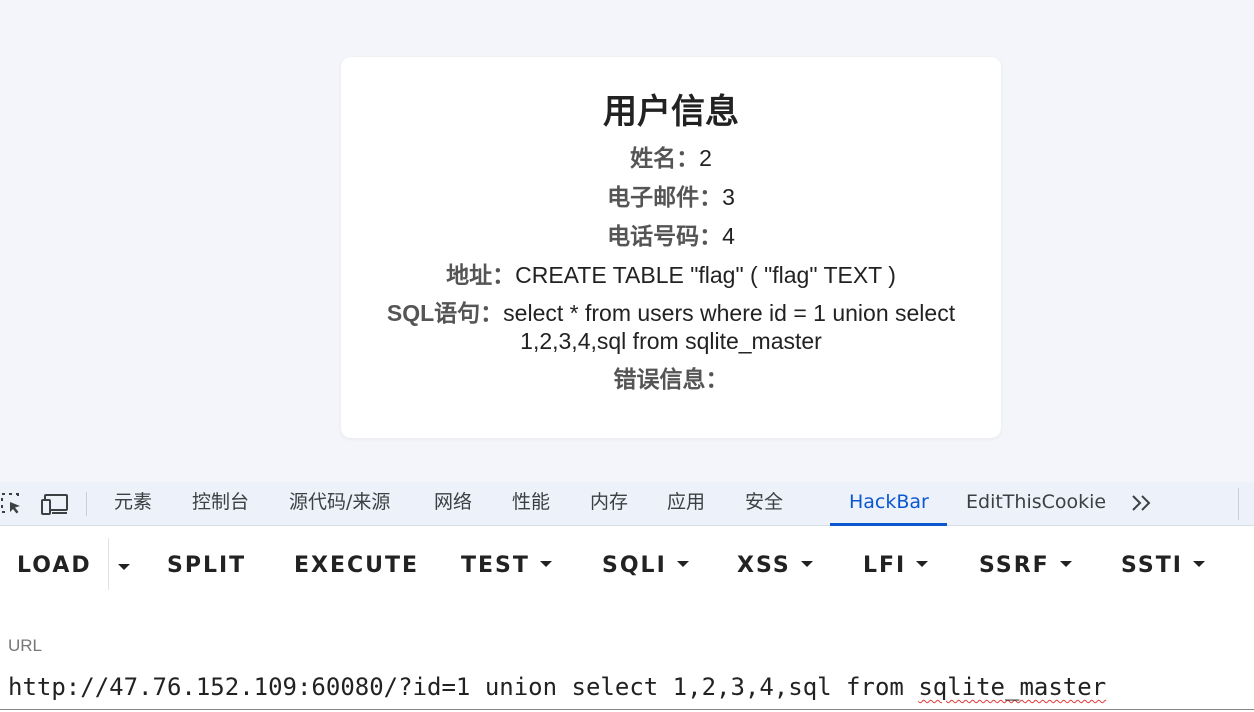 The width and height of the screenshot is (1254, 712). Describe the element at coordinates (885, 565) in the screenshot. I see `lfi-label: LFI` at that location.